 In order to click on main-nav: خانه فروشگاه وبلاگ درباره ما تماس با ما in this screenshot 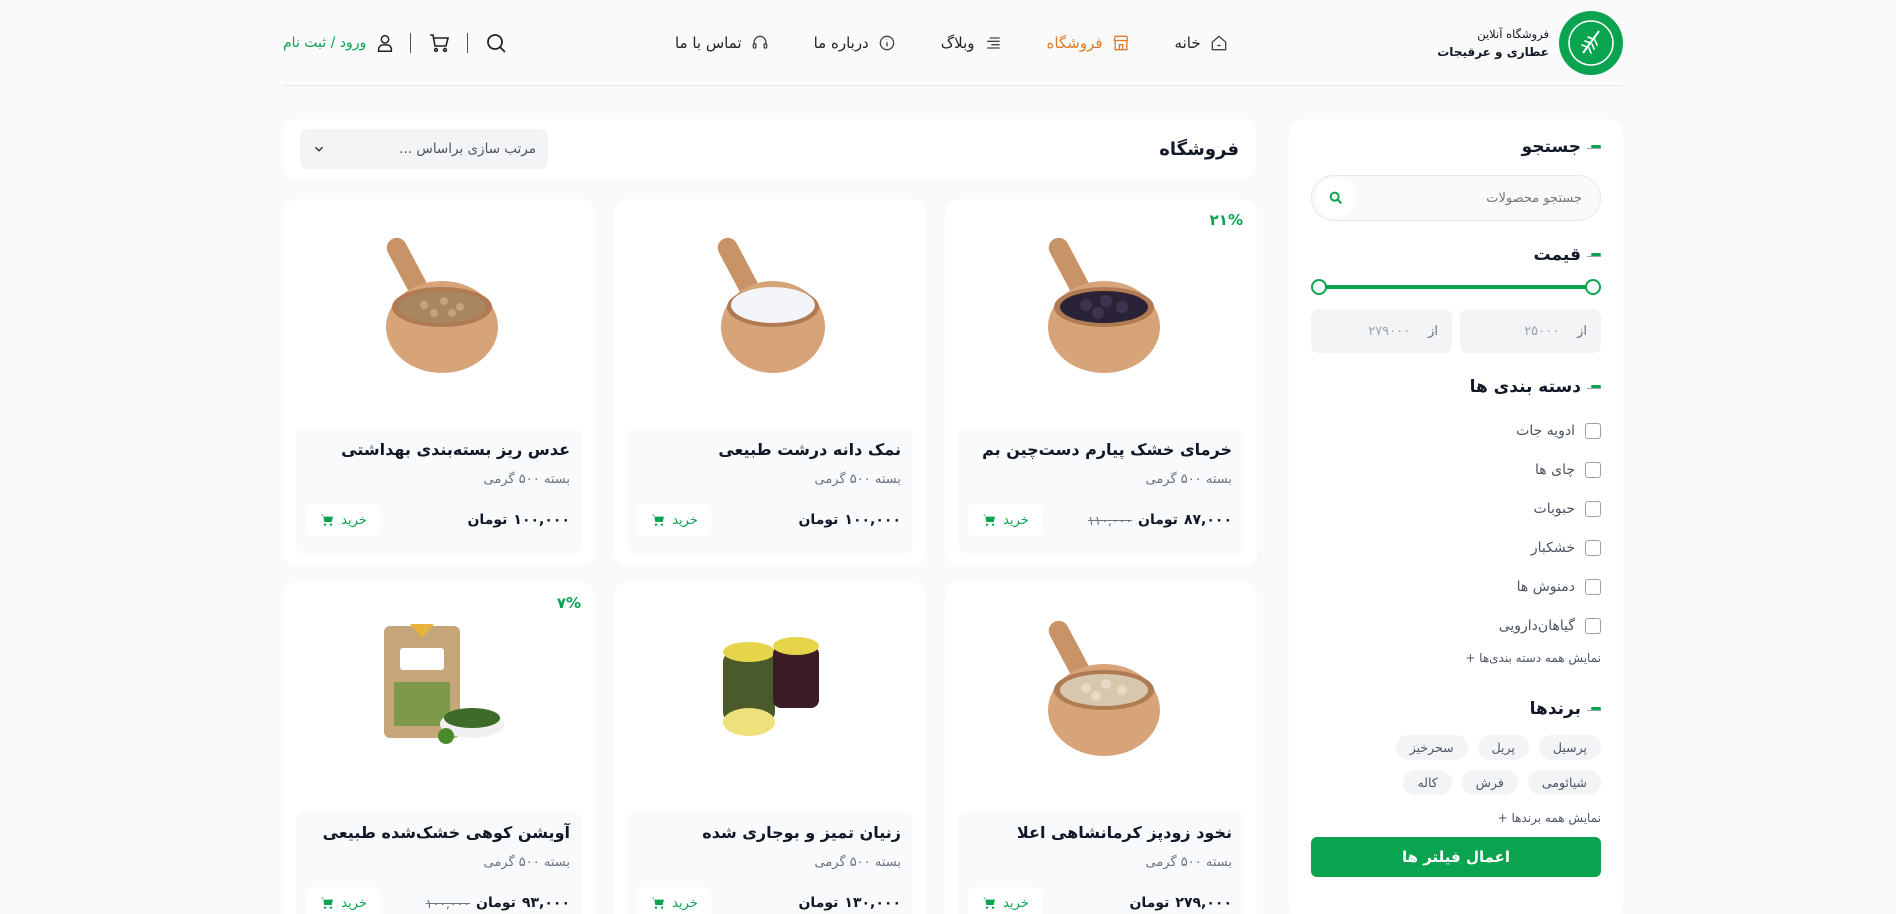, I will do `click(952, 43)`.